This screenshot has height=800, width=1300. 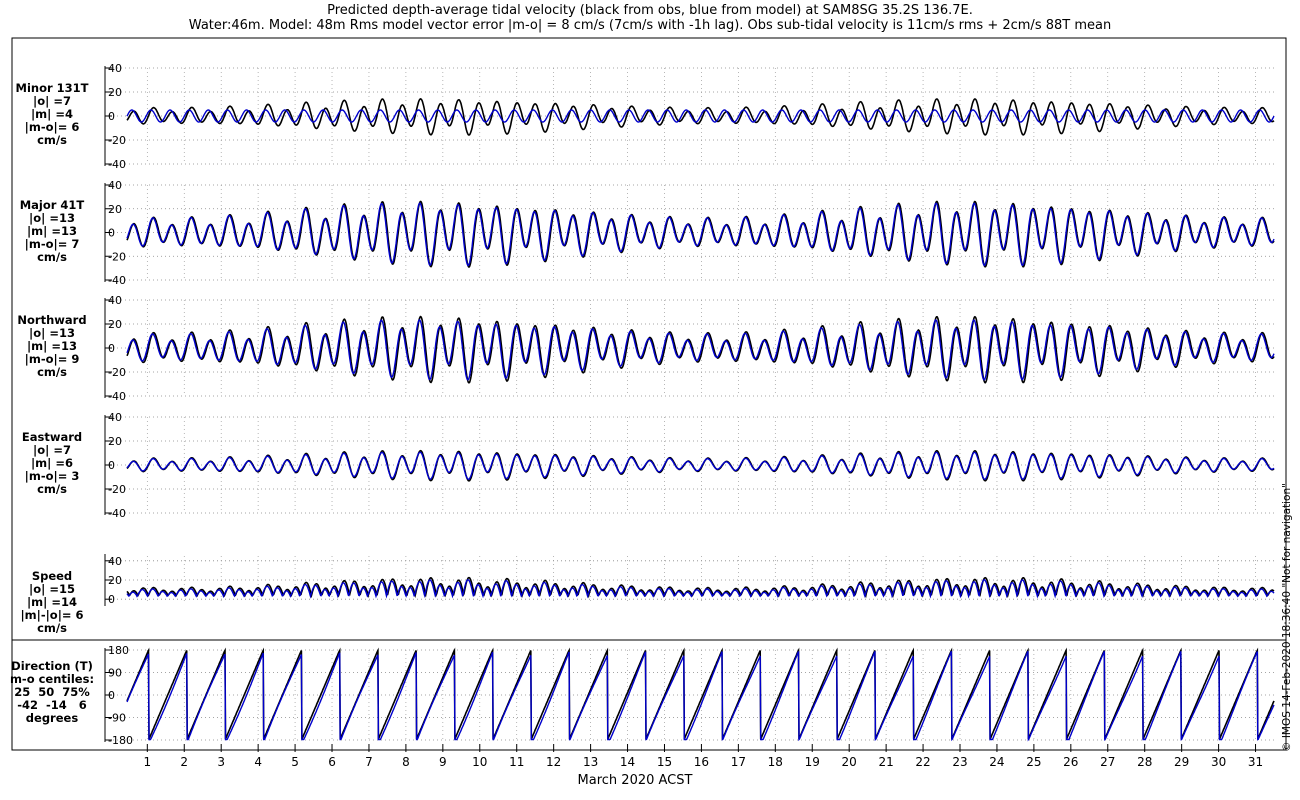 I want to click on x-tick-label: 17, so click(x=738, y=762).